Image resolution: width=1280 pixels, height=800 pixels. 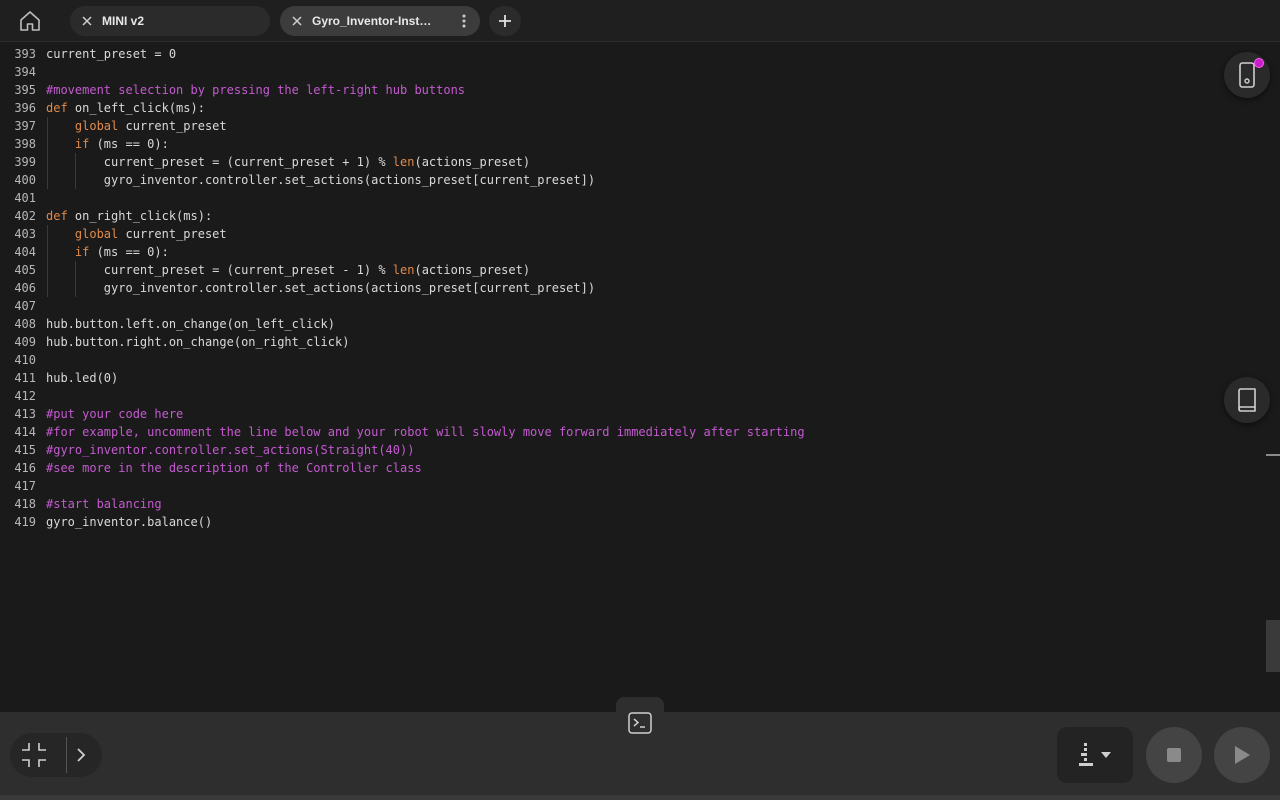 What do you see at coordinates (25, 288) in the screenshot?
I see `line-number: 406` at bounding box center [25, 288].